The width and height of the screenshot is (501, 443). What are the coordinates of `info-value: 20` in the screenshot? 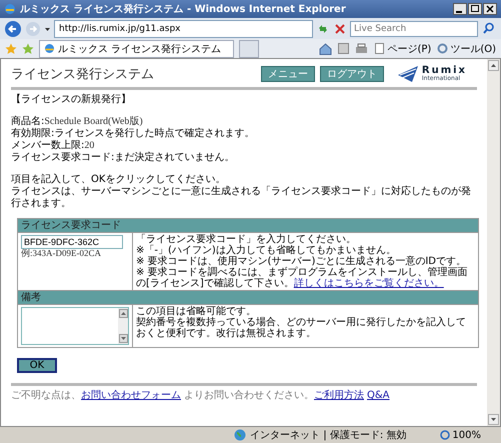 It's located at (89, 145).